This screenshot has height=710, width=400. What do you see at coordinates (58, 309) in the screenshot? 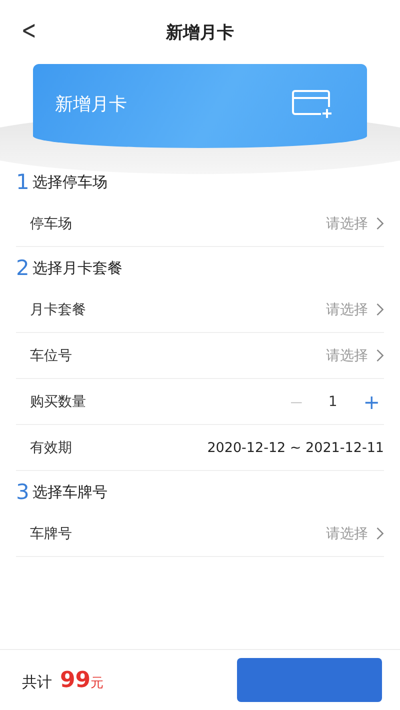
I see `field-label: 月卡套餐` at bounding box center [58, 309].